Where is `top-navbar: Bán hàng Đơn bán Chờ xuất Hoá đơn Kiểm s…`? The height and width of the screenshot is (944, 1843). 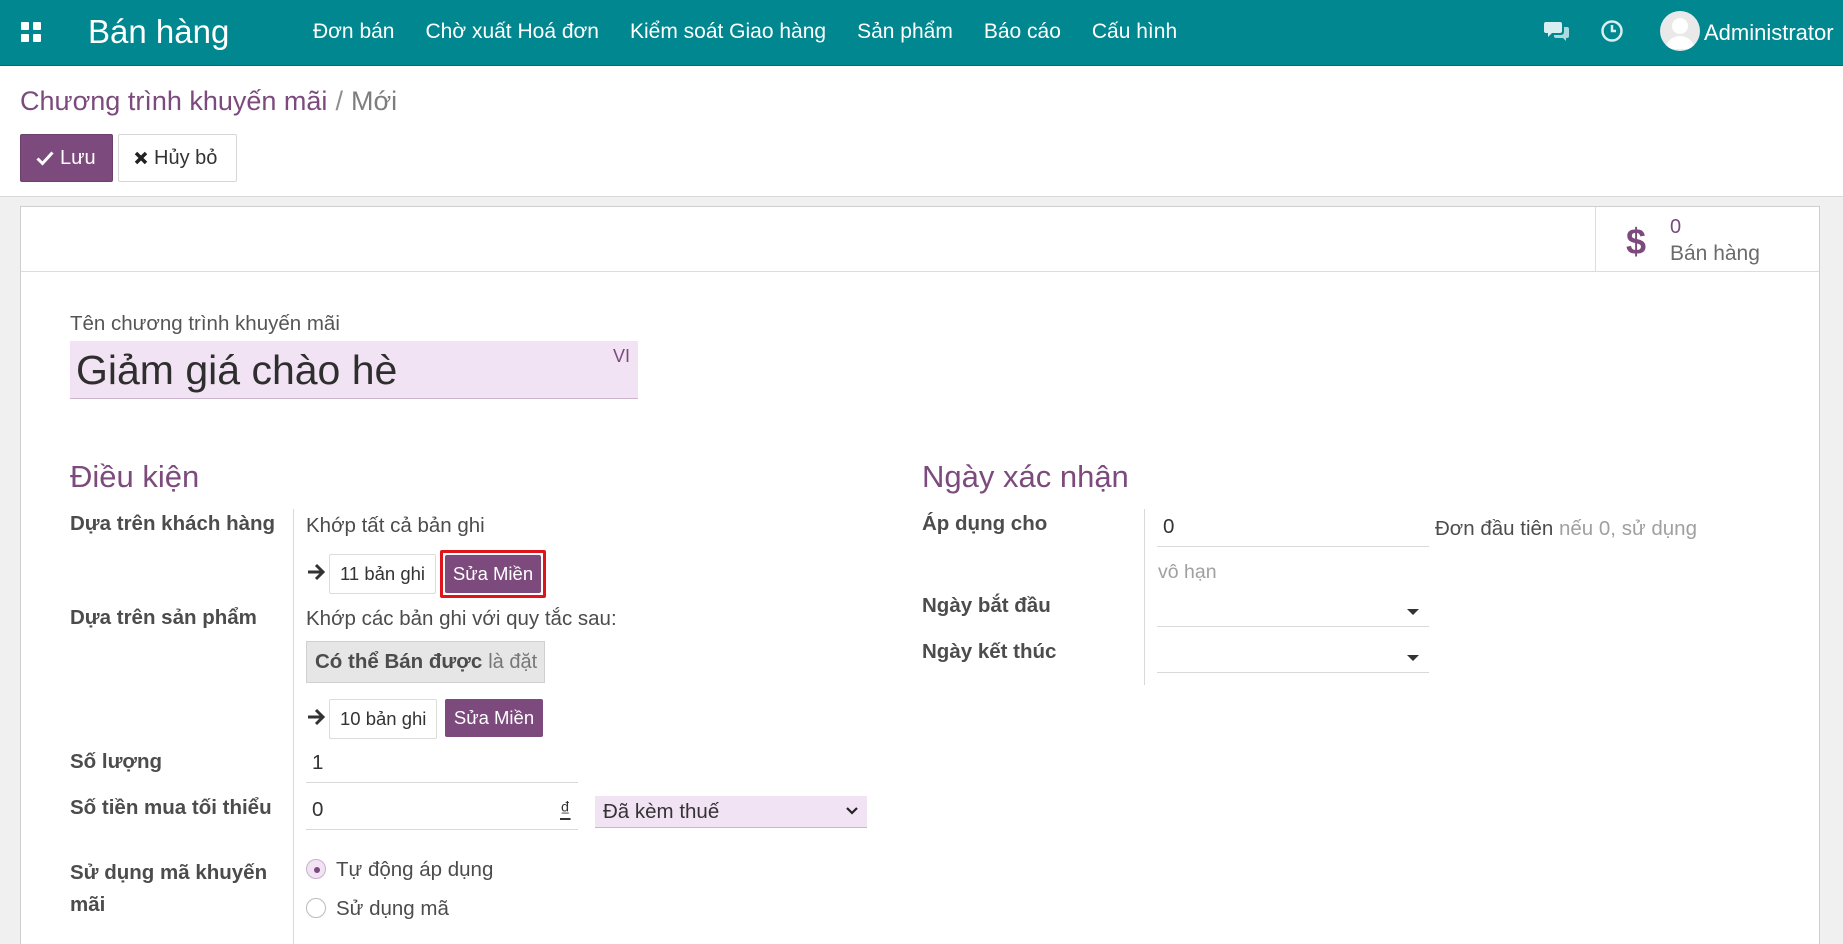
top-navbar: Bán hàng Đơn bán Chờ xuất Hoá đơn Kiểm s… is located at coordinates (921, 33).